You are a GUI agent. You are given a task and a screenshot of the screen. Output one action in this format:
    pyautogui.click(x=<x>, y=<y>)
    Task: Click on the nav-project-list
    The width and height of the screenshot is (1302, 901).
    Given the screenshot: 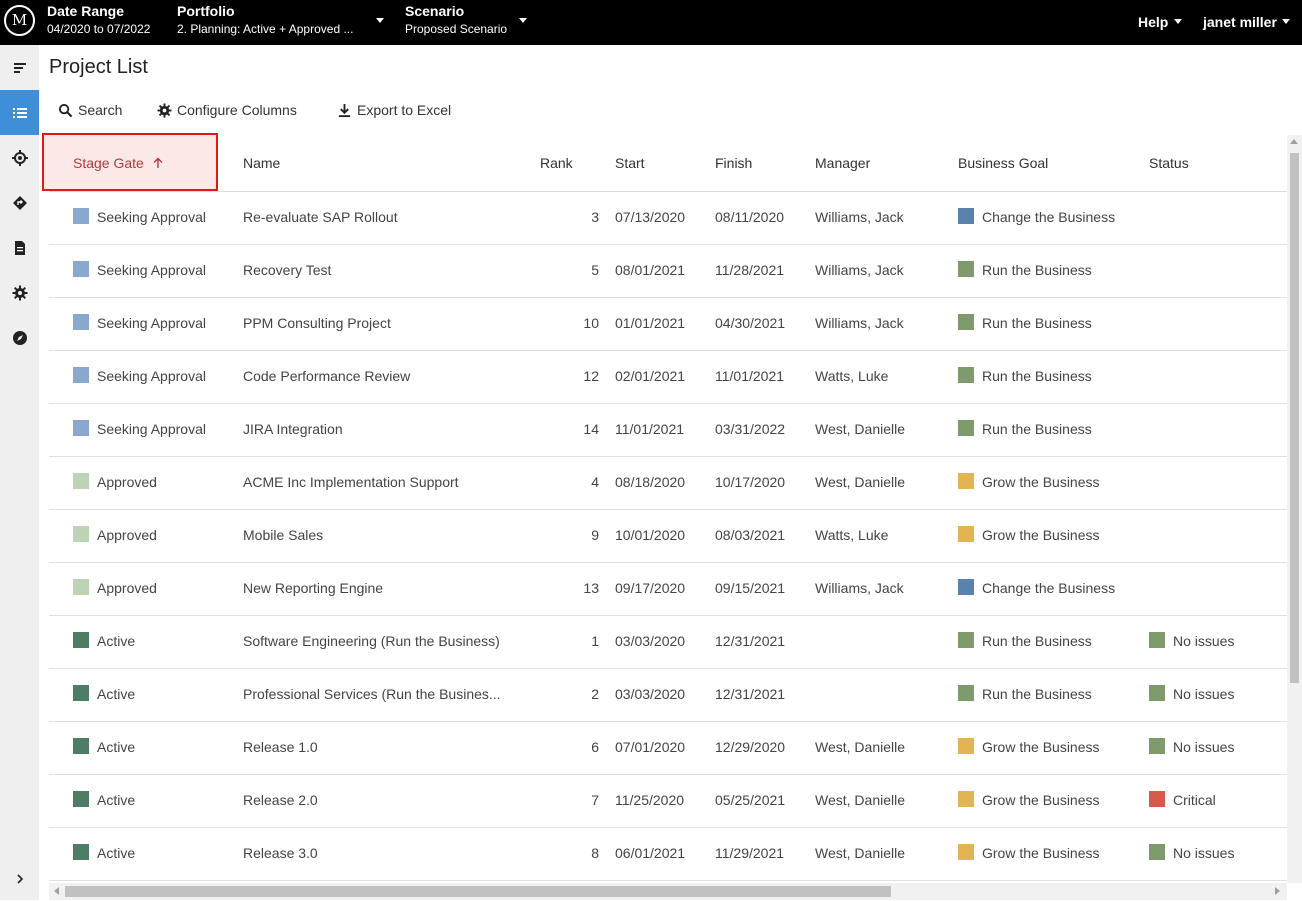 What is the action you would take?
    pyautogui.click(x=19, y=112)
    